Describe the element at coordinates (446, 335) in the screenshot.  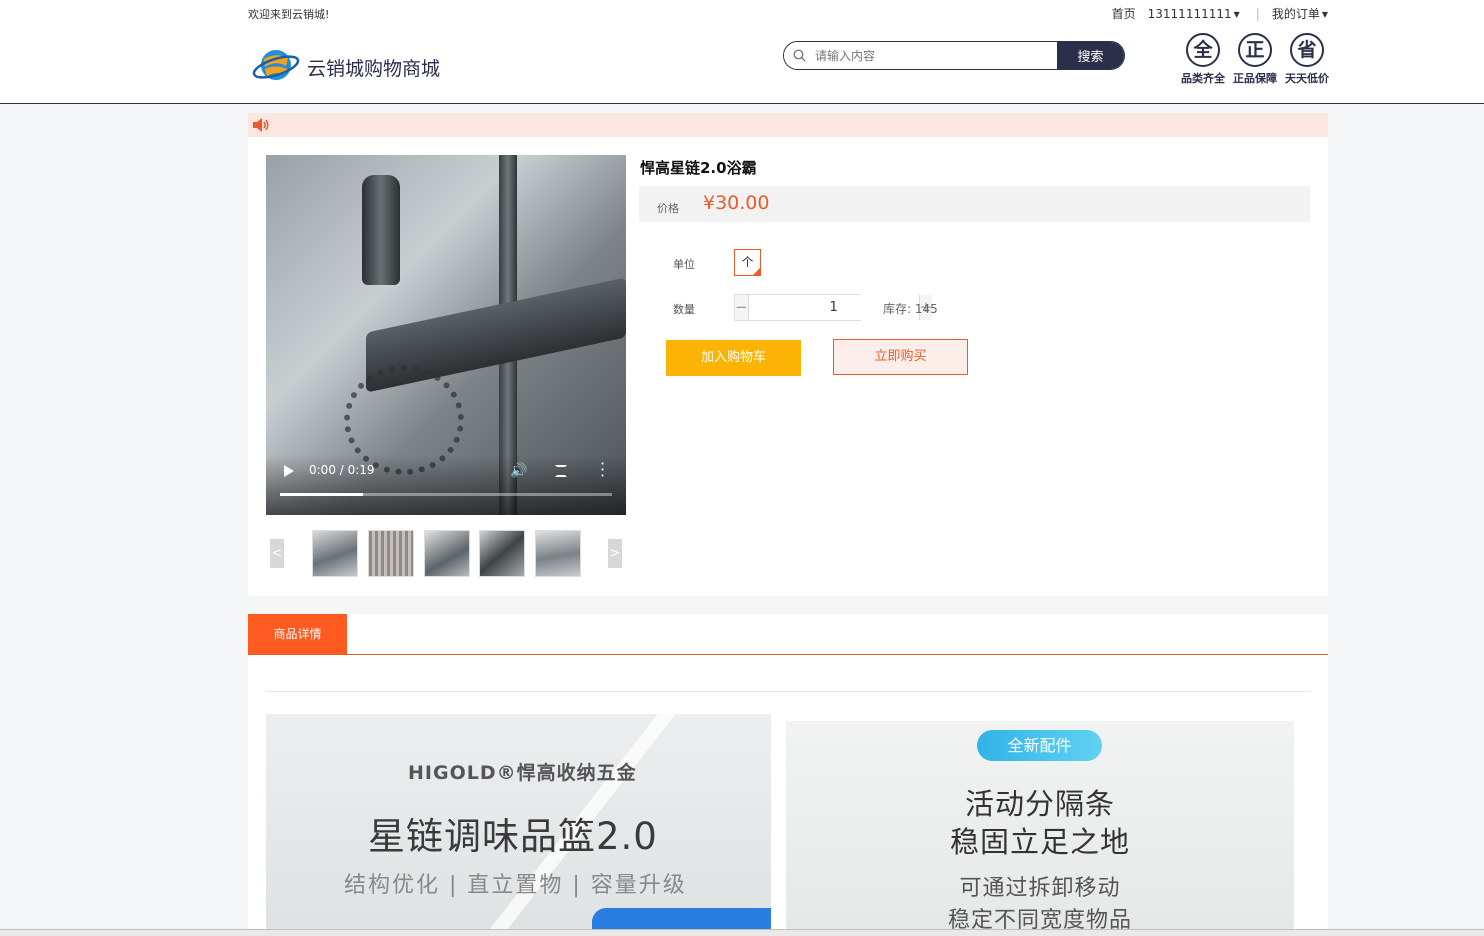
I see `product-video: 0:00 / 0:19 🔊 · · ·` at that location.